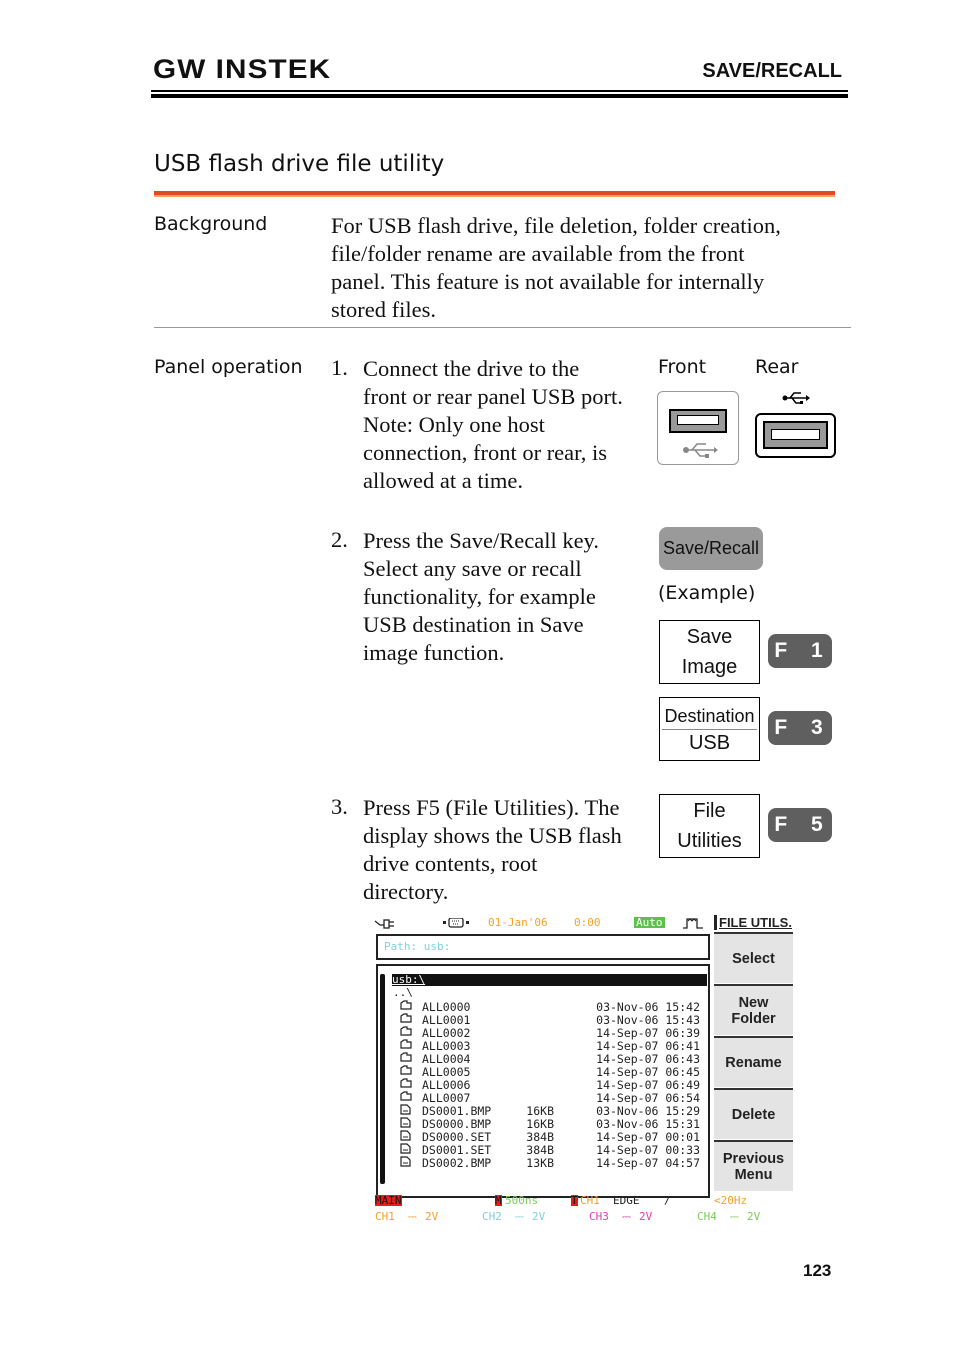 This screenshot has height=1349, width=954. I want to click on softkey-new-folder: New Folder, so click(753, 1009).